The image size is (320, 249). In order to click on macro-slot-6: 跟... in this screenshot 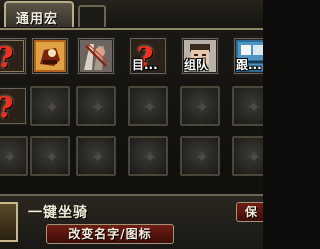, I will do `click(247, 56)`.